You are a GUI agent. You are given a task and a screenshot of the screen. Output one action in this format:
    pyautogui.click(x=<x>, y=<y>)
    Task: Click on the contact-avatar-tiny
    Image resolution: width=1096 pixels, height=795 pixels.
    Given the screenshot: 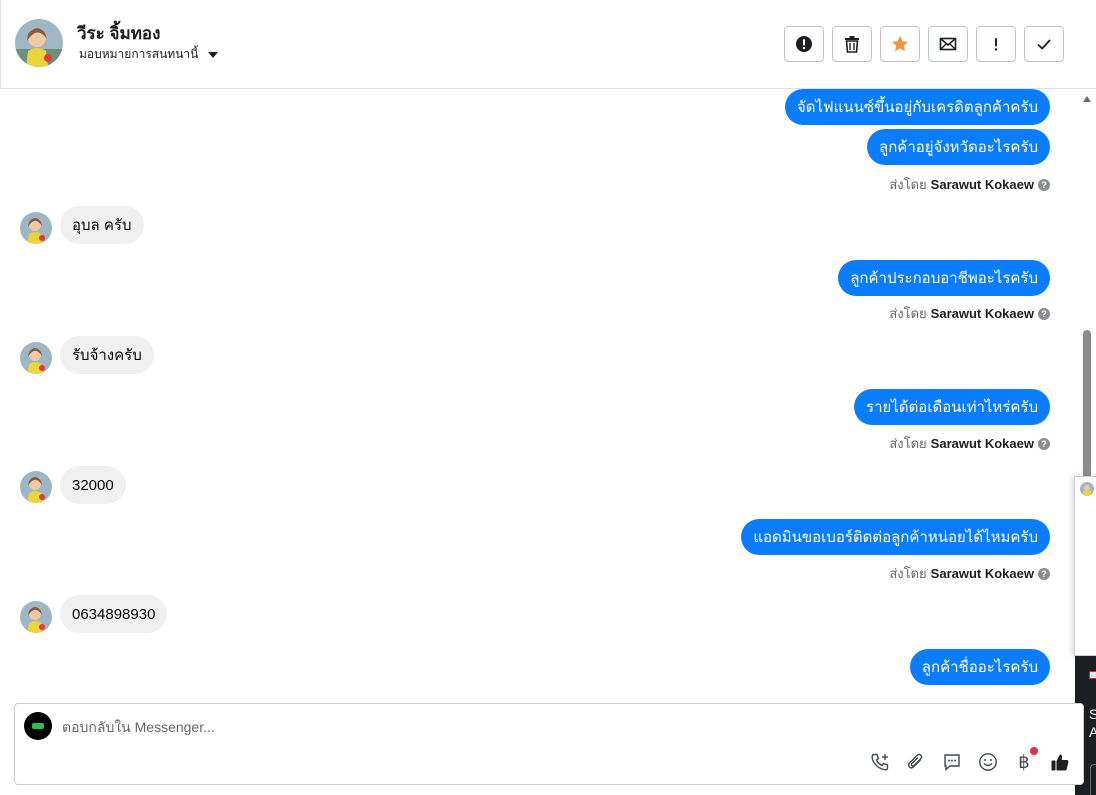 What is the action you would take?
    pyautogui.click(x=1087, y=489)
    